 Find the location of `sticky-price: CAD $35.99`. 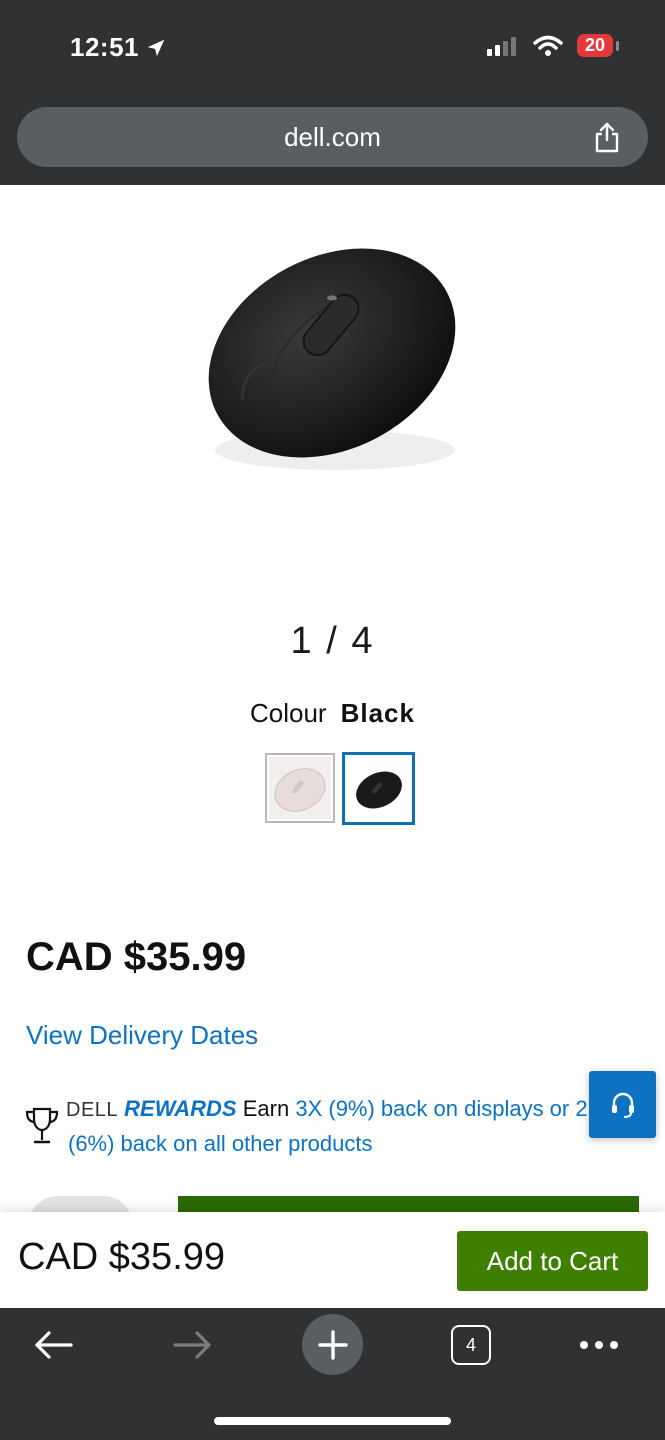

sticky-price: CAD $35.99 is located at coordinates (122, 1257).